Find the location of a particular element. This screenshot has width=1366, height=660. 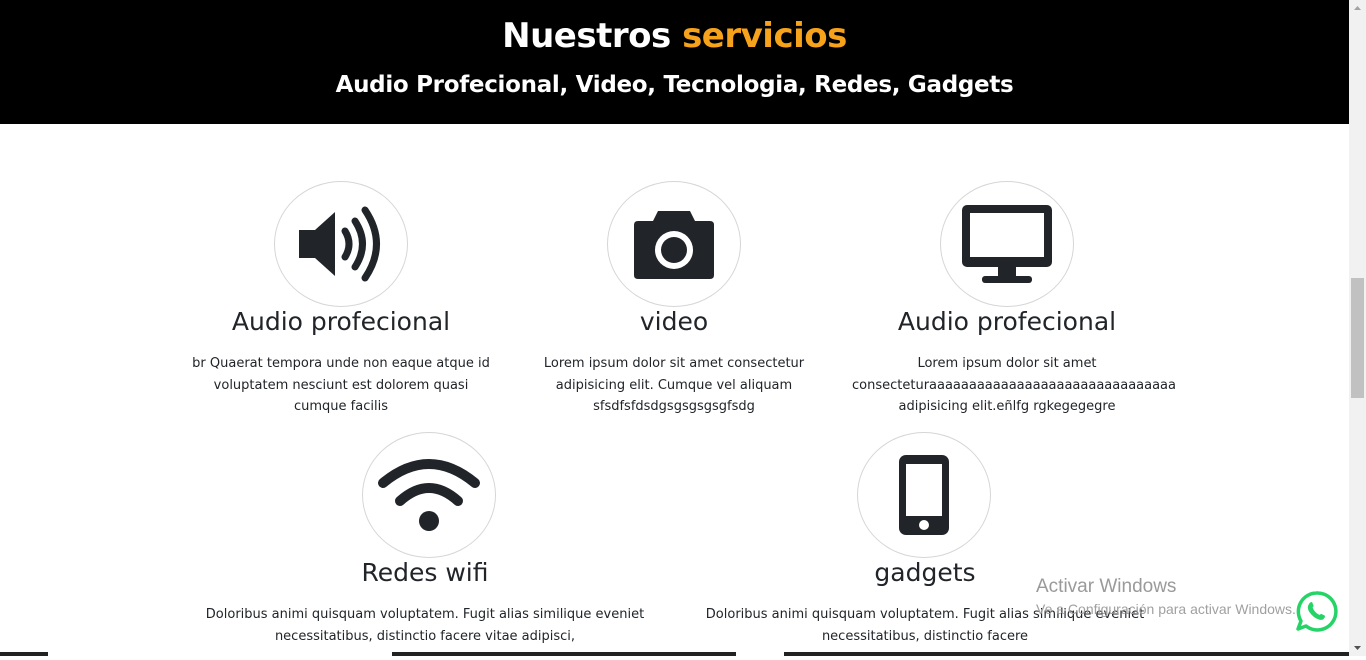

wifi-icon is located at coordinates (429, 495).